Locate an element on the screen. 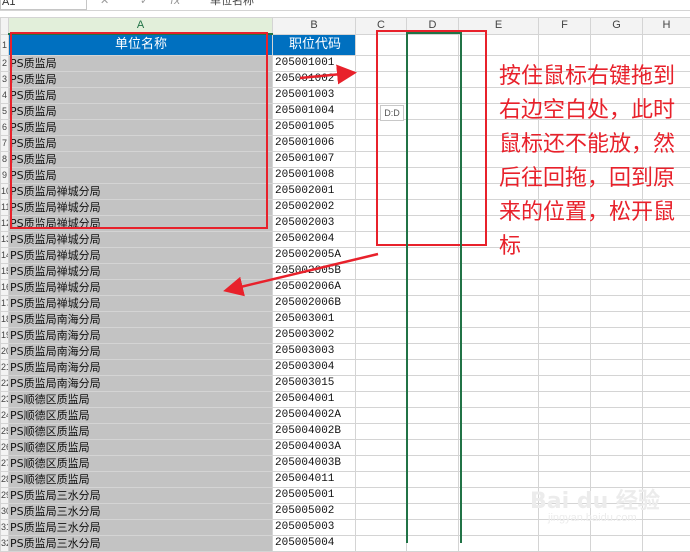 The height and width of the screenshot is (552, 690). row-header: 23 is located at coordinates (5, 400).